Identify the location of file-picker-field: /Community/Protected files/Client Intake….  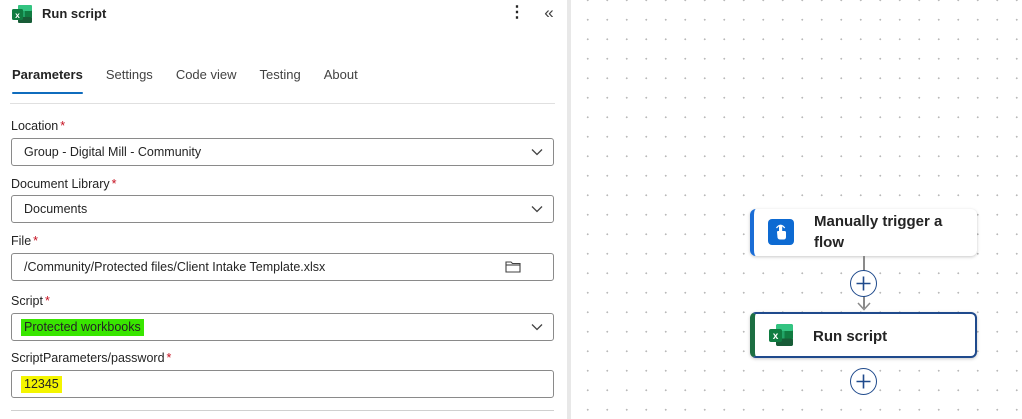
(282, 267).